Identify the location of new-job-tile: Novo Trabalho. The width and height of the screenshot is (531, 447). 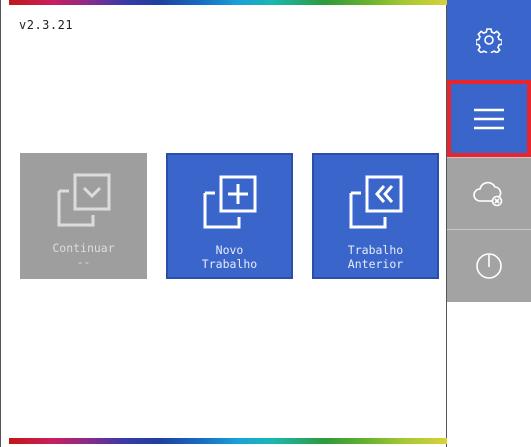
(229, 216).